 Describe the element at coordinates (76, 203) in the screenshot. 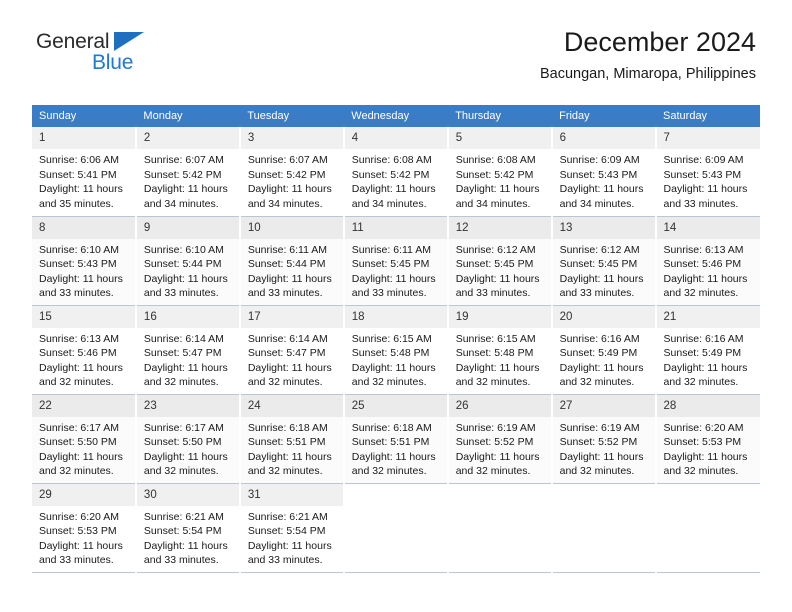

I see `daylight-text-line2: and 35 minutes.` at that location.